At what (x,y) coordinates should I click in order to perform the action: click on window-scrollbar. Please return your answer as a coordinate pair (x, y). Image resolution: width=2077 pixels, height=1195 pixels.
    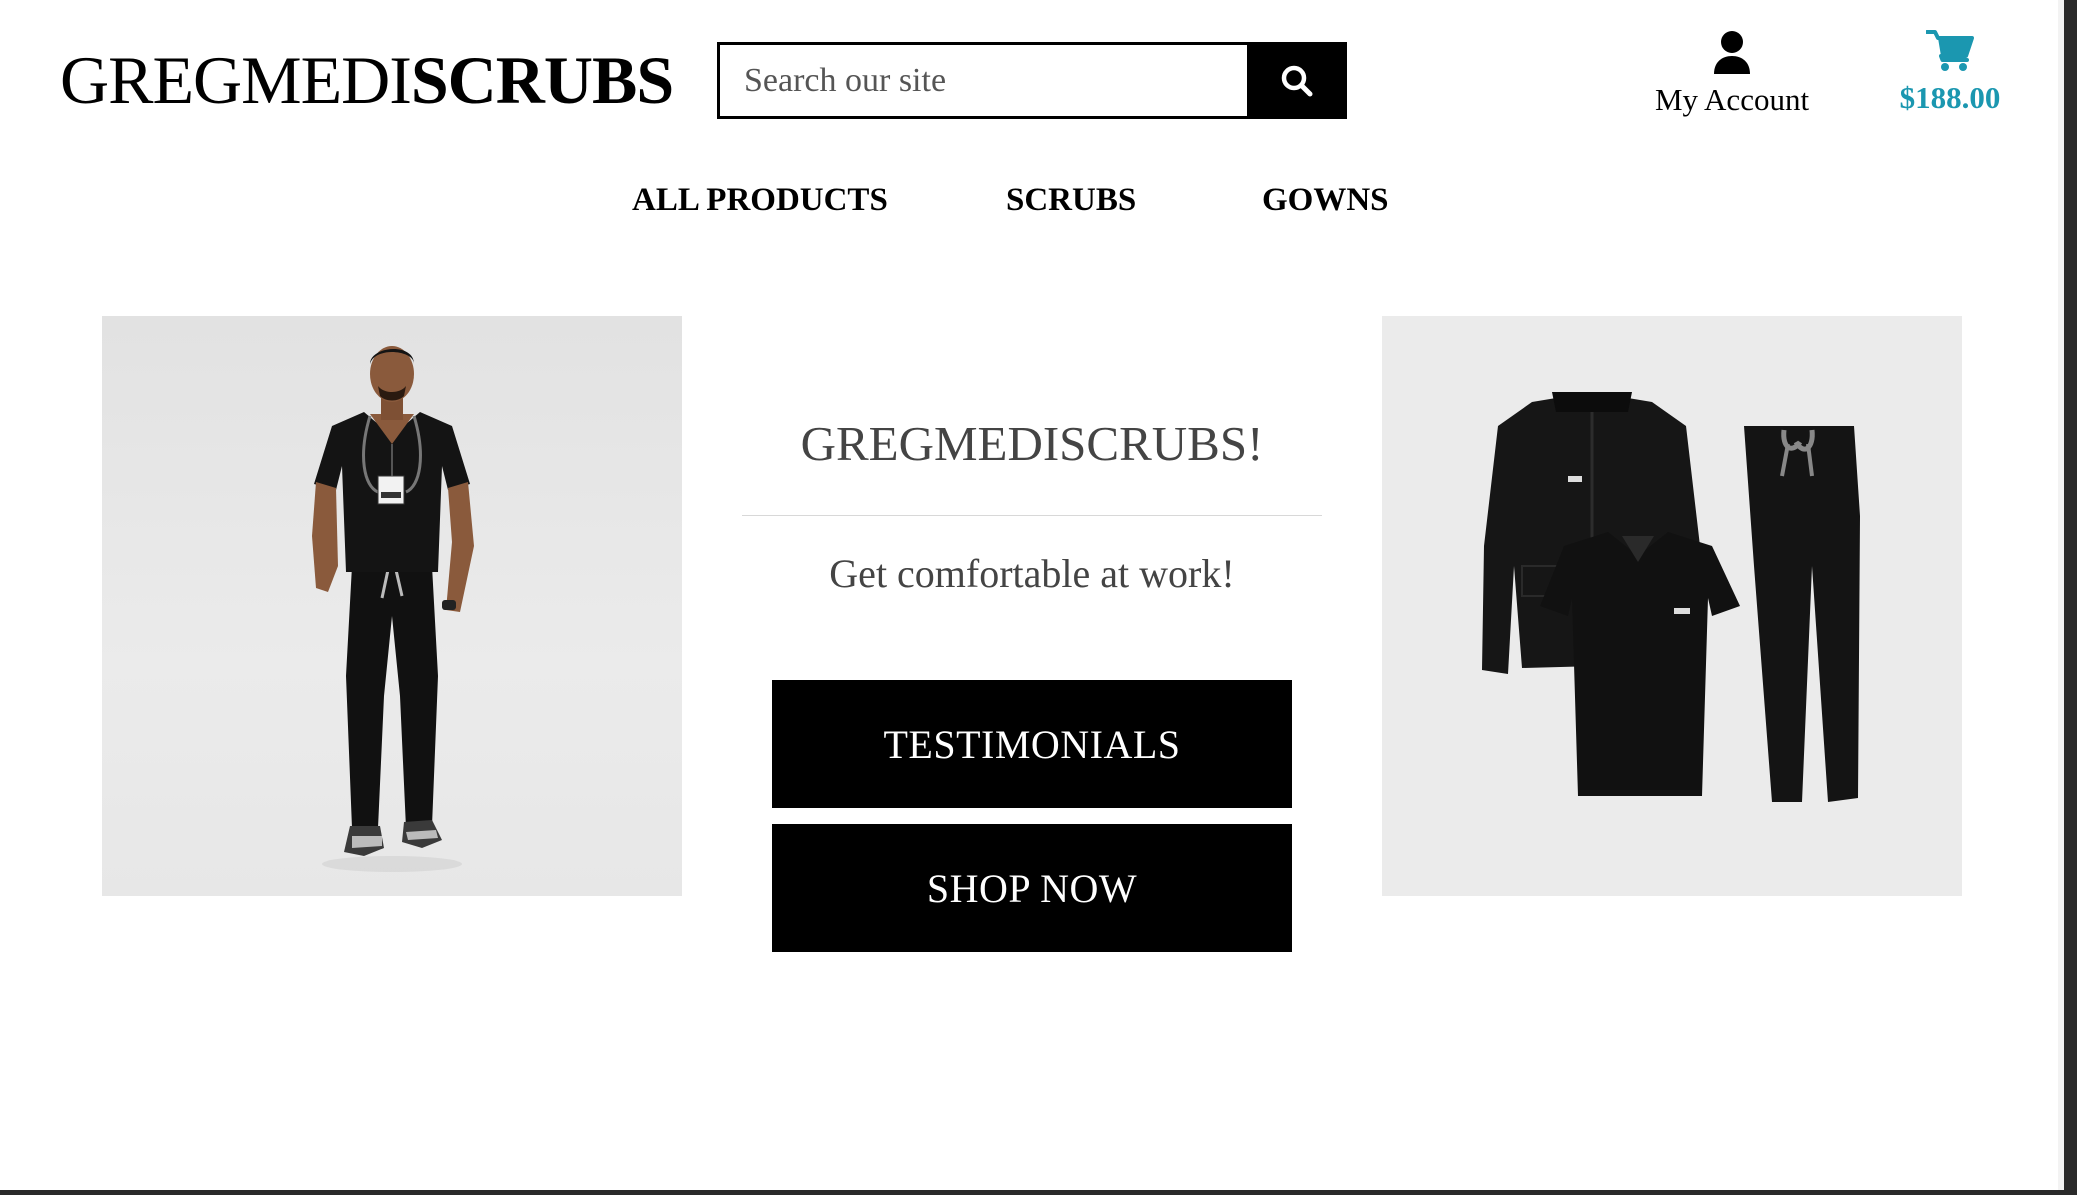
    Looking at the image, I should click on (2070, 597).